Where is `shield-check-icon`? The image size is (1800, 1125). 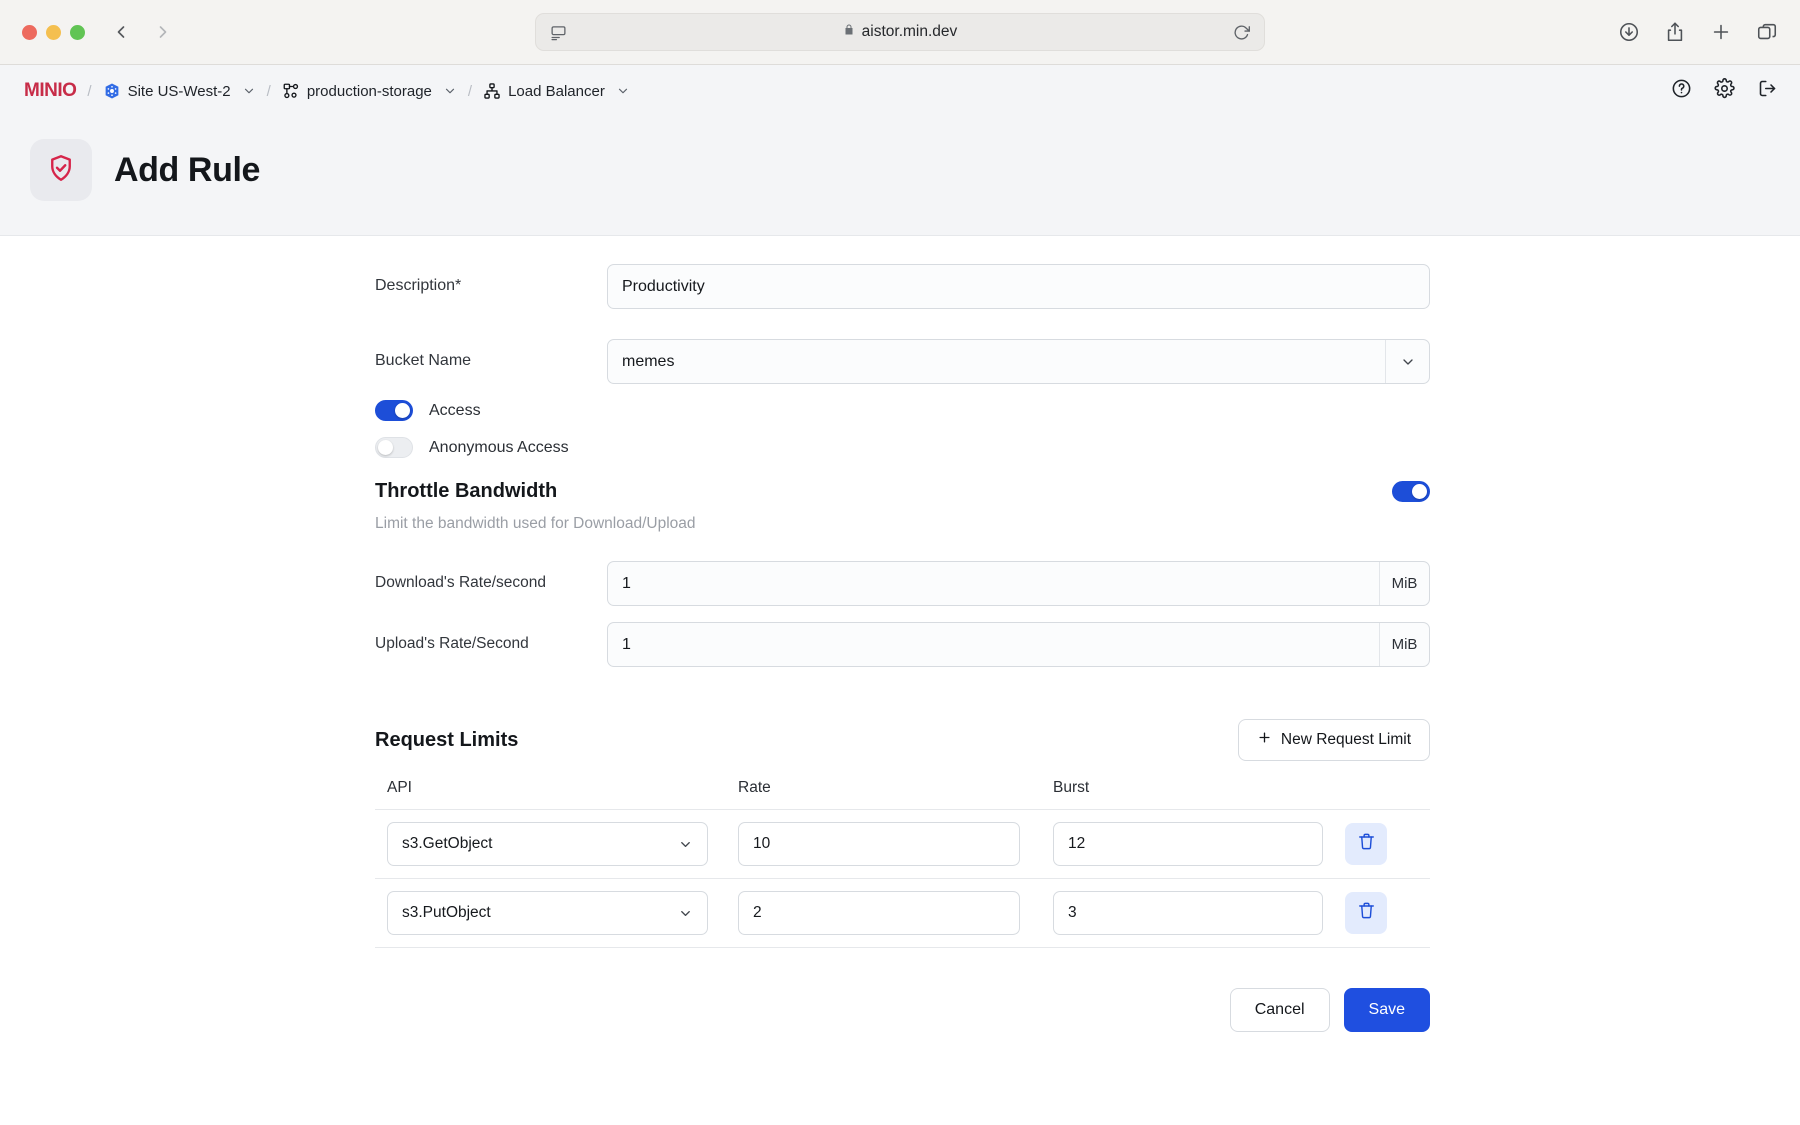
shield-check-icon is located at coordinates (61, 170).